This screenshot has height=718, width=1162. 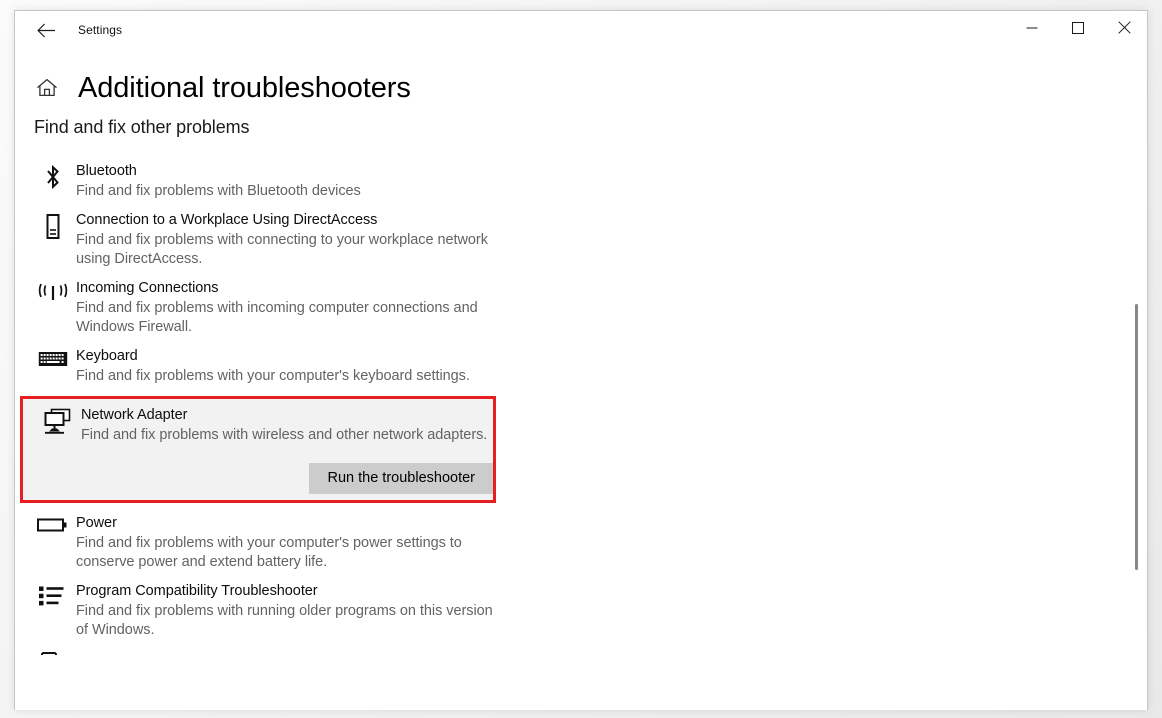 I want to click on troubleshooter-item-clipped, so click(x=581, y=650).